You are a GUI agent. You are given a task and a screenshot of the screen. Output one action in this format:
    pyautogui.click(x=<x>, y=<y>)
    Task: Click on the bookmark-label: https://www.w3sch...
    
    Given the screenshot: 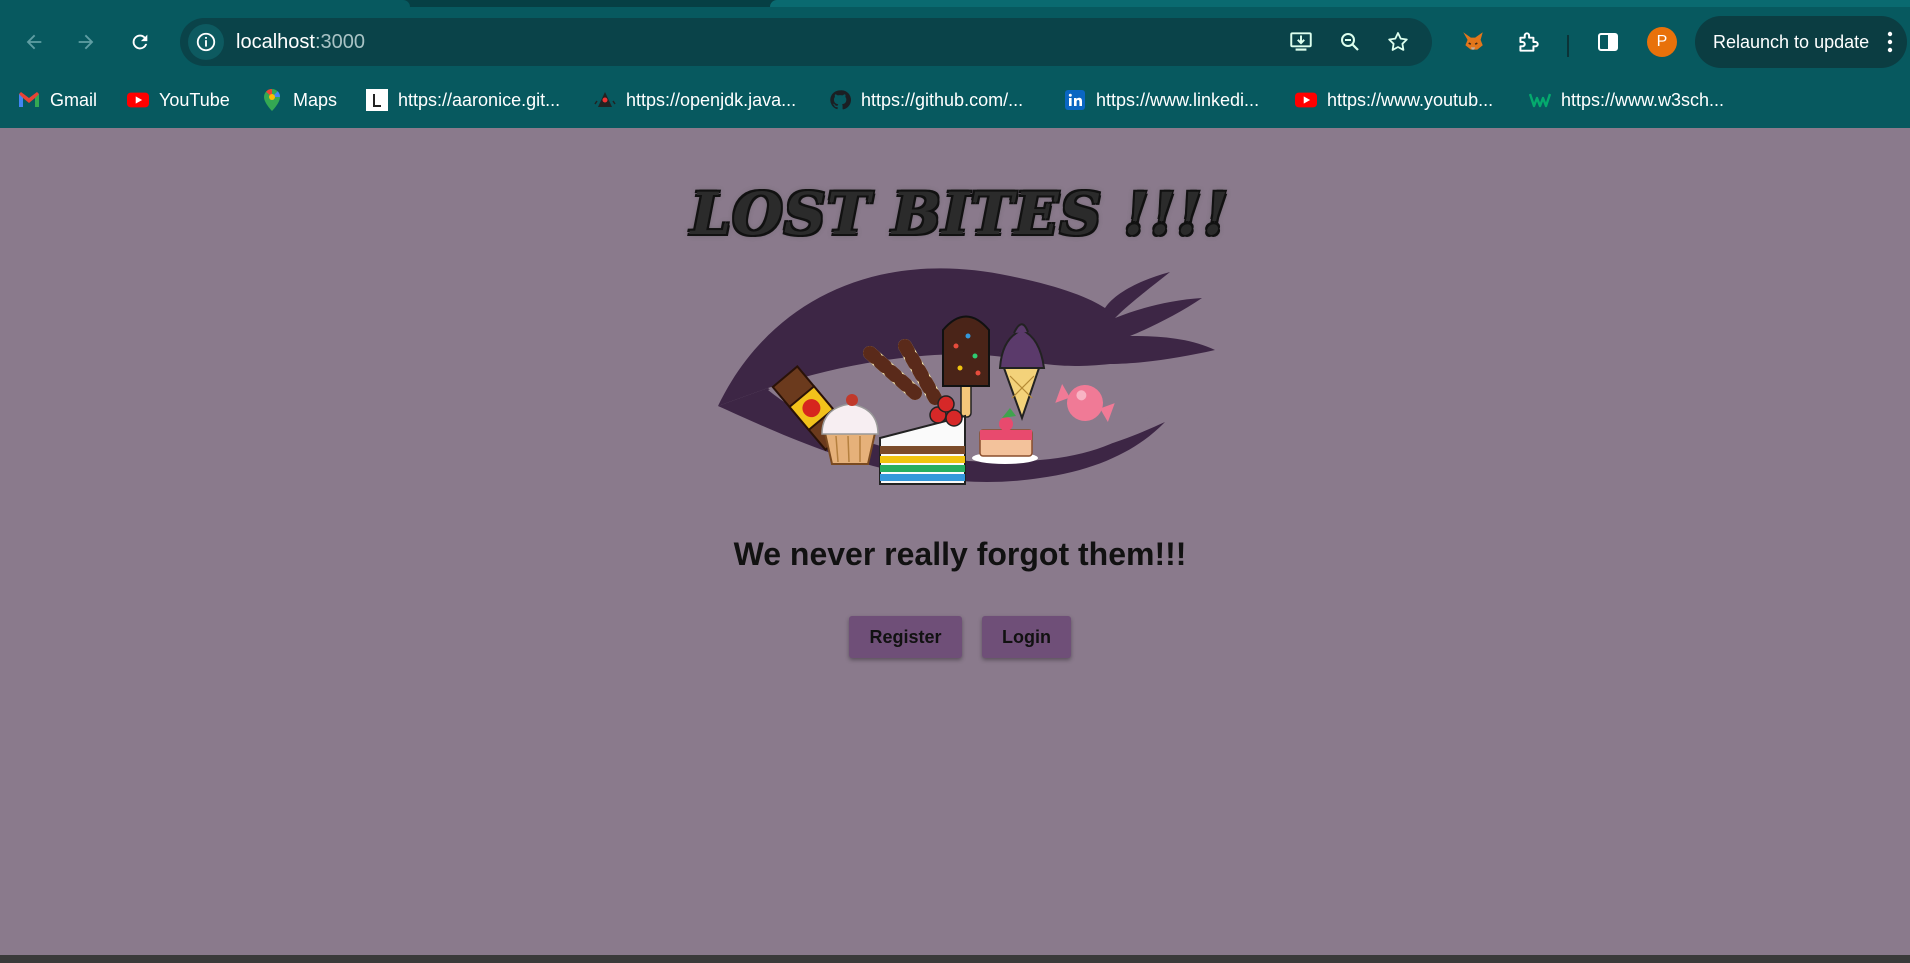 What is the action you would take?
    pyautogui.click(x=1643, y=99)
    